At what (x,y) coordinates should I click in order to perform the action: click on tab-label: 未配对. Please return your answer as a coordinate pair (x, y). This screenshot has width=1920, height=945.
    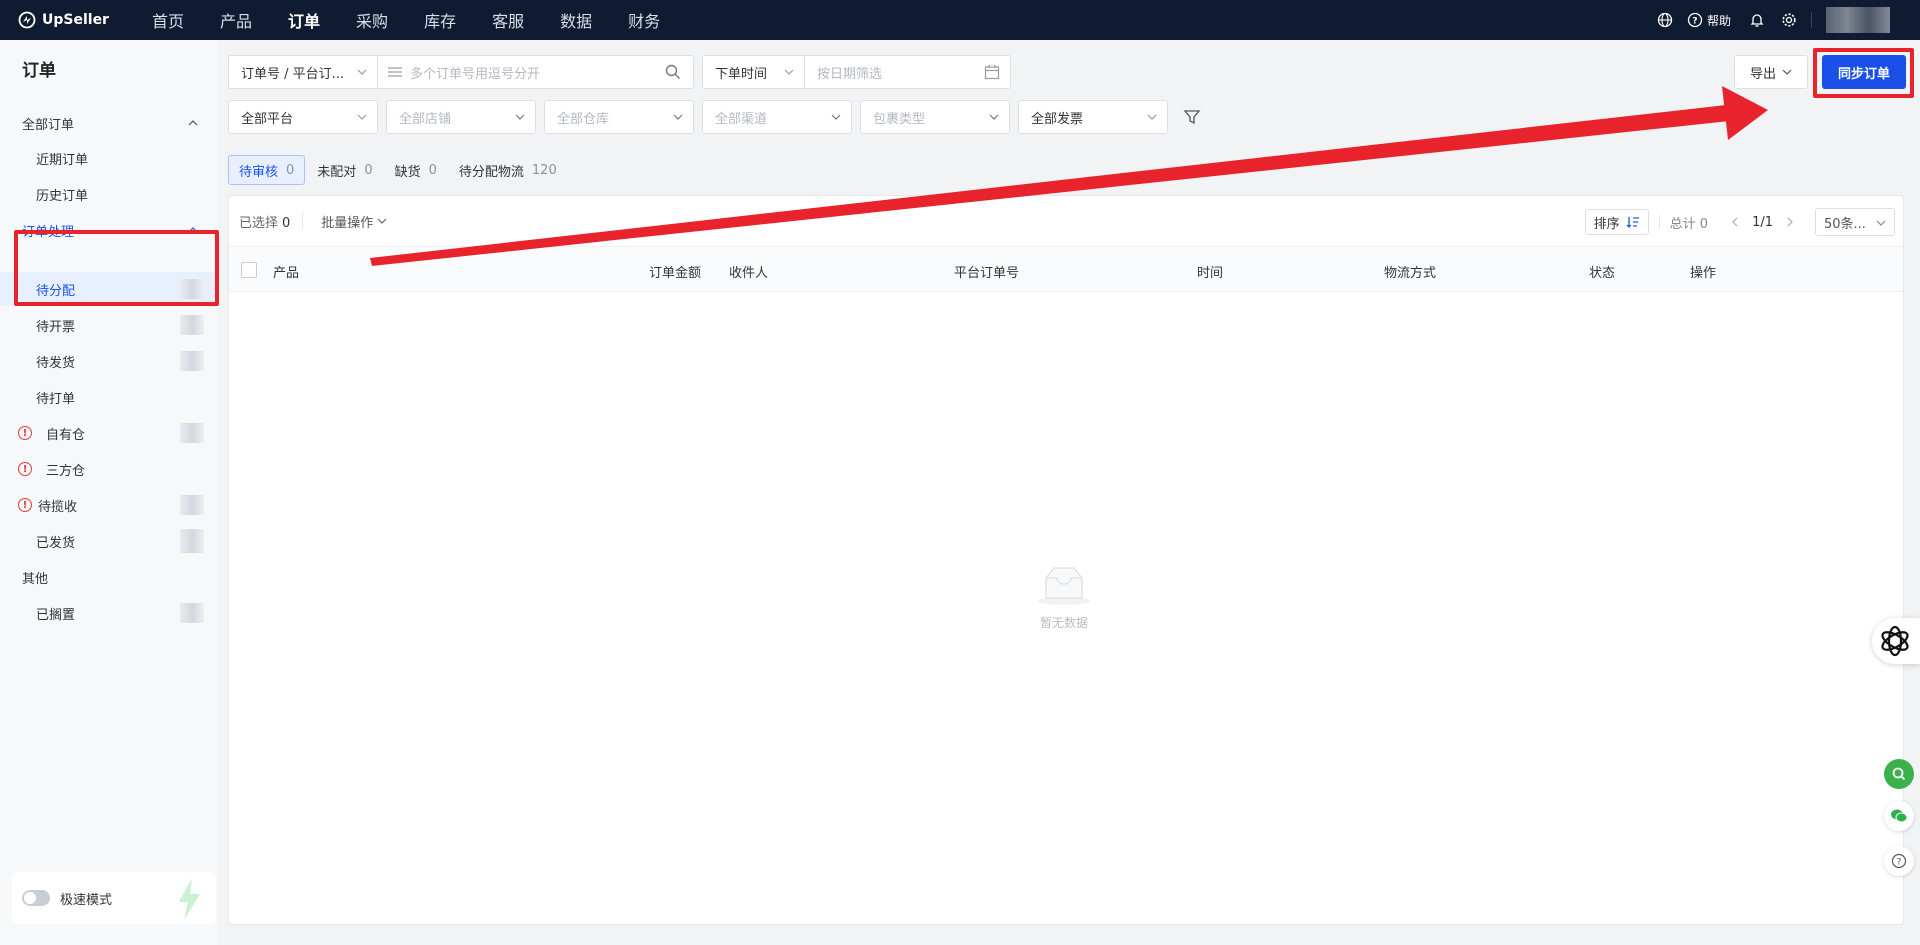
    Looking at the image, I should click on (337, 172).